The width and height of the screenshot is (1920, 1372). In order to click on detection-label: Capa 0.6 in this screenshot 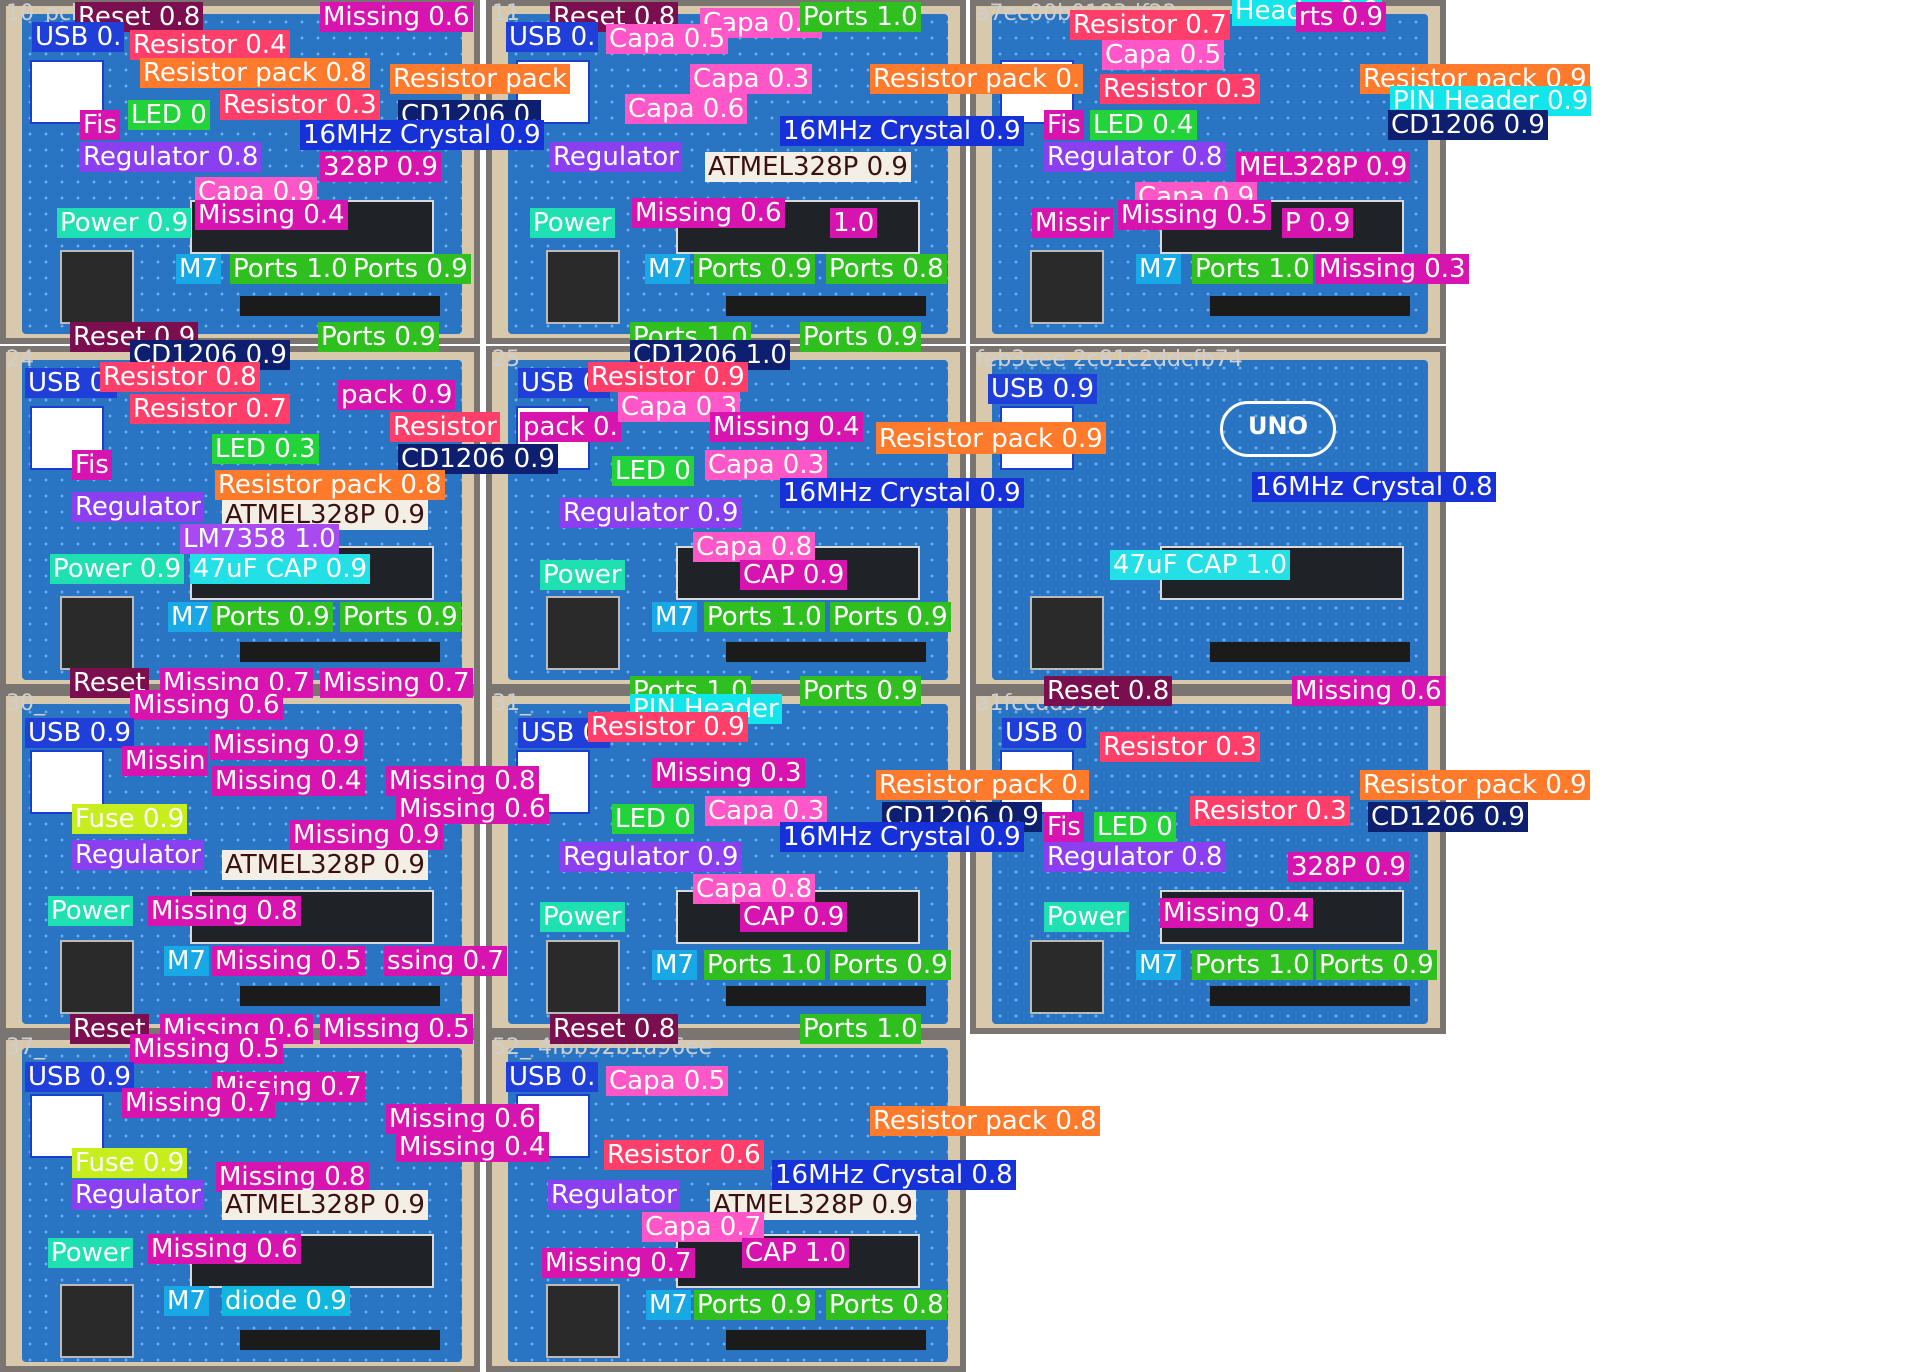, I will do `click(686, 109)`.